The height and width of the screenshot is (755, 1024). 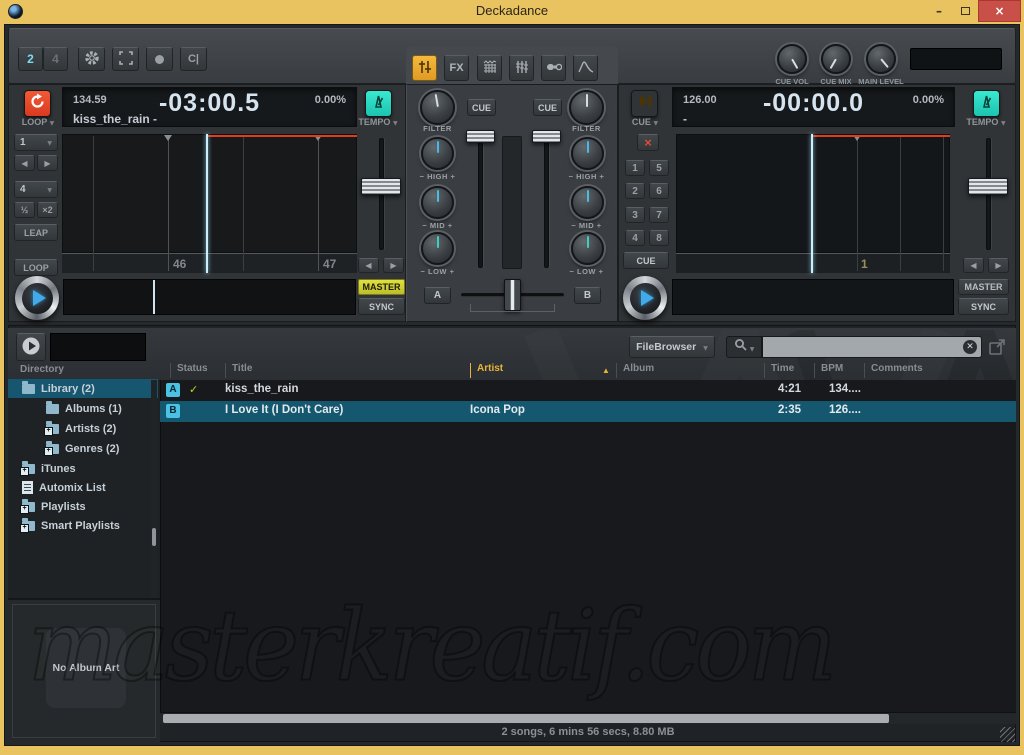 I want to click on deck-a-loop-double-button: ×2, so click(x=47, y=210).